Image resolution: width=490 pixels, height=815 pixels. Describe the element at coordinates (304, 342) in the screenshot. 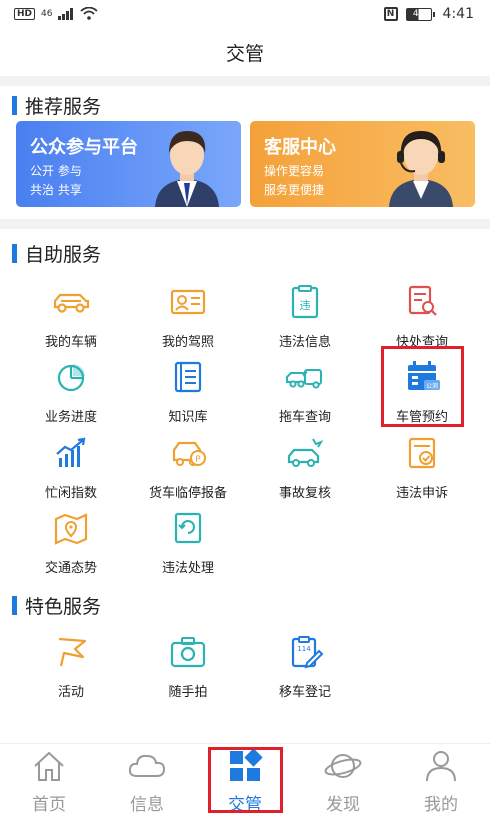

I see `grid-item-label: 违法信息` at that location.